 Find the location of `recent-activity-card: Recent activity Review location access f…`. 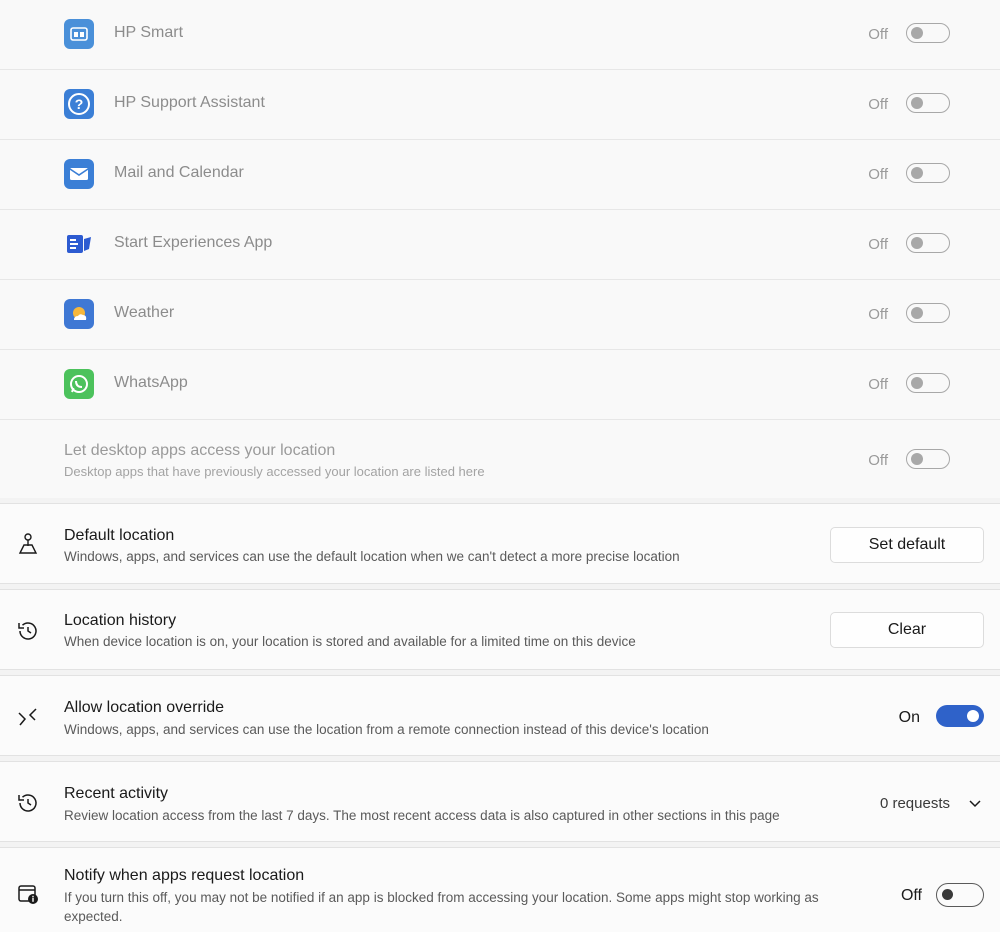

recent-activity-card: Recent activity Review location access f… is located at coordinates (500, 801).